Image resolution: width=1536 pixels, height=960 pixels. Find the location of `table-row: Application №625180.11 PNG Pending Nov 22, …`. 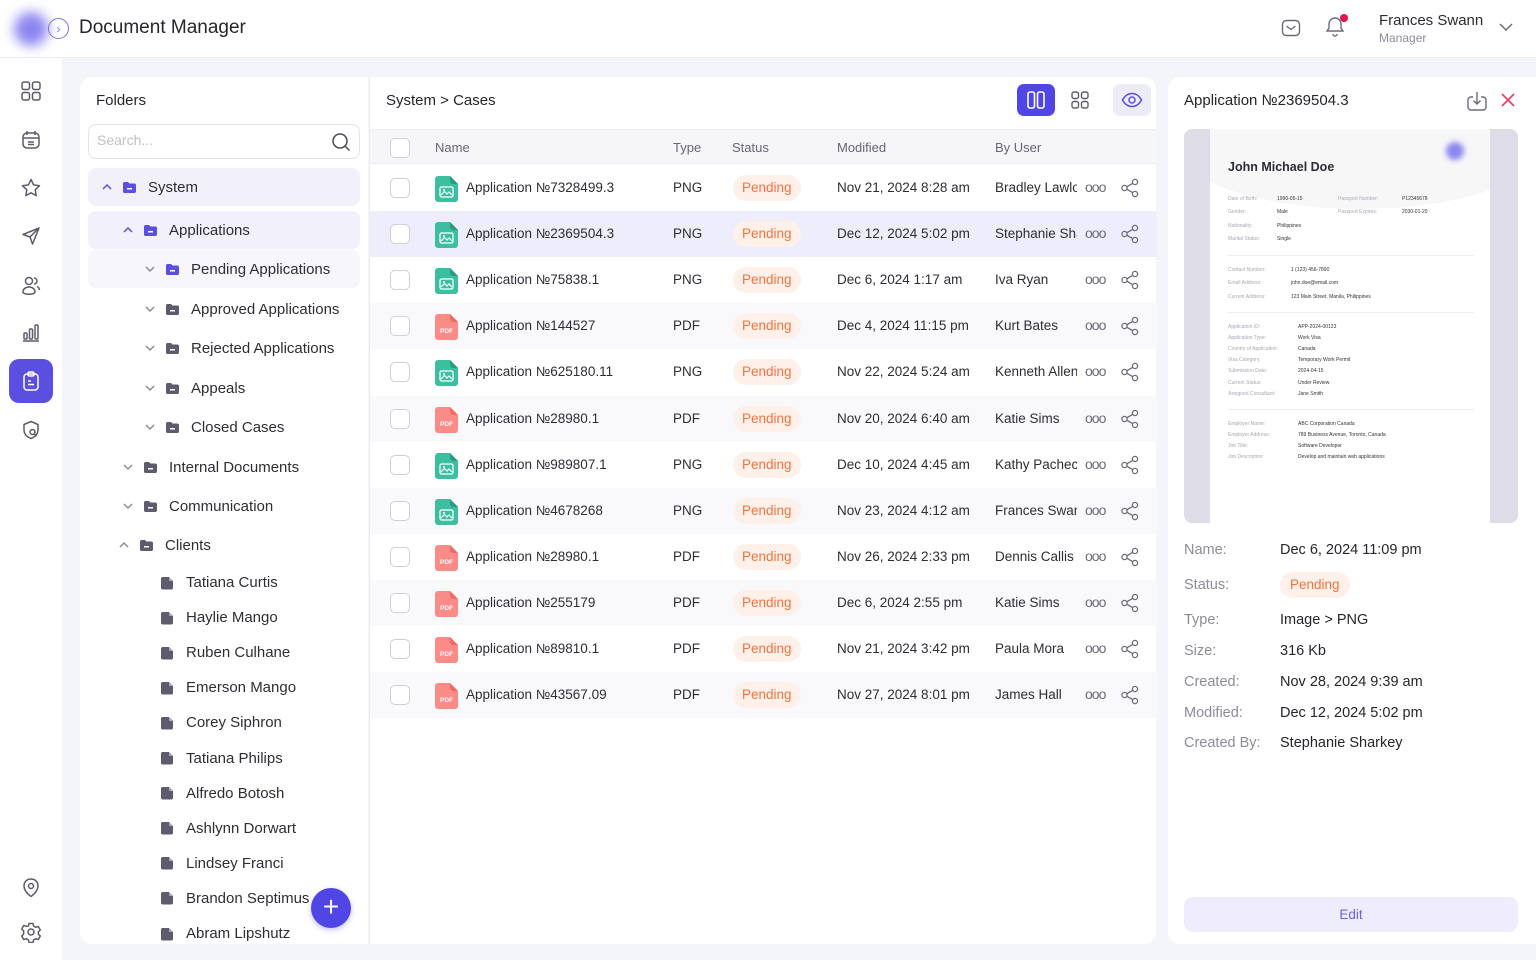

table-row: Application №625180.11 PNG Pending Nov 22, … is located at coordinates (763, 372).